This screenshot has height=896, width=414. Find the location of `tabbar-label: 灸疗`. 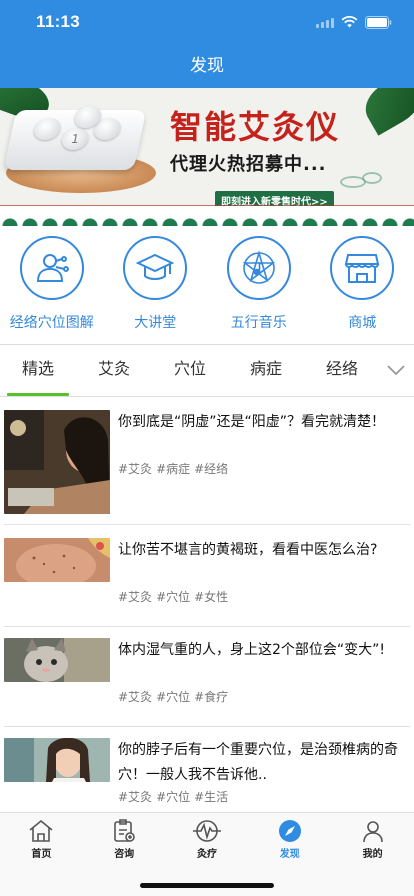

tabbar-label: 灸疗 is located at coordinates (206, 854).